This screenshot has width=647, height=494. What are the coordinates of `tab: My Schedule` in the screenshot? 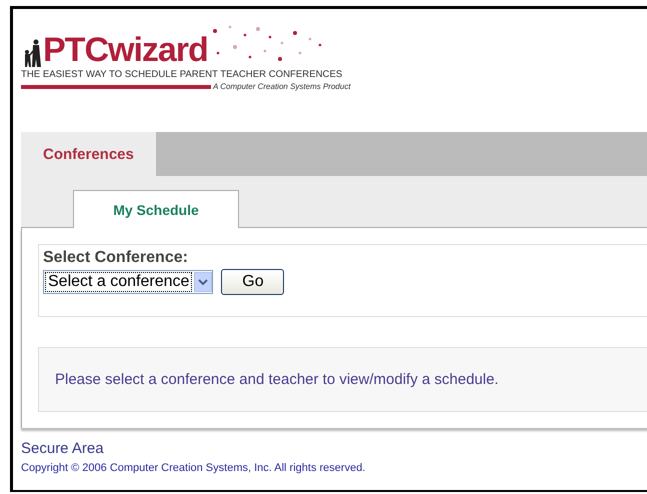 It's located at (156, 209).